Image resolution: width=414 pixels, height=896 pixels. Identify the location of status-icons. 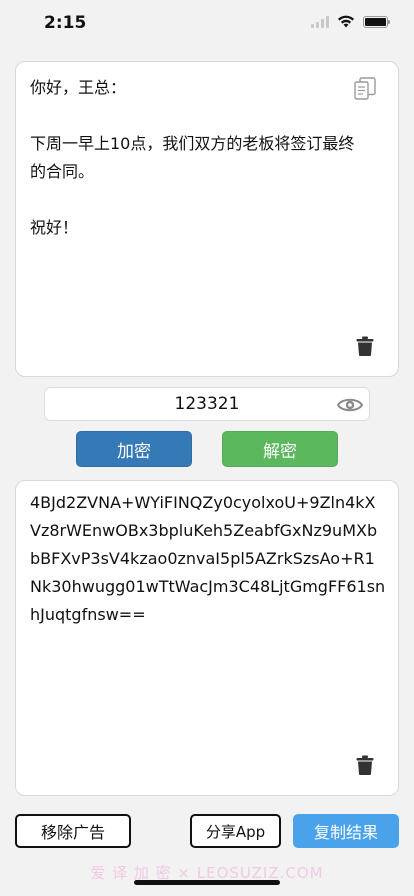
(350, 21).